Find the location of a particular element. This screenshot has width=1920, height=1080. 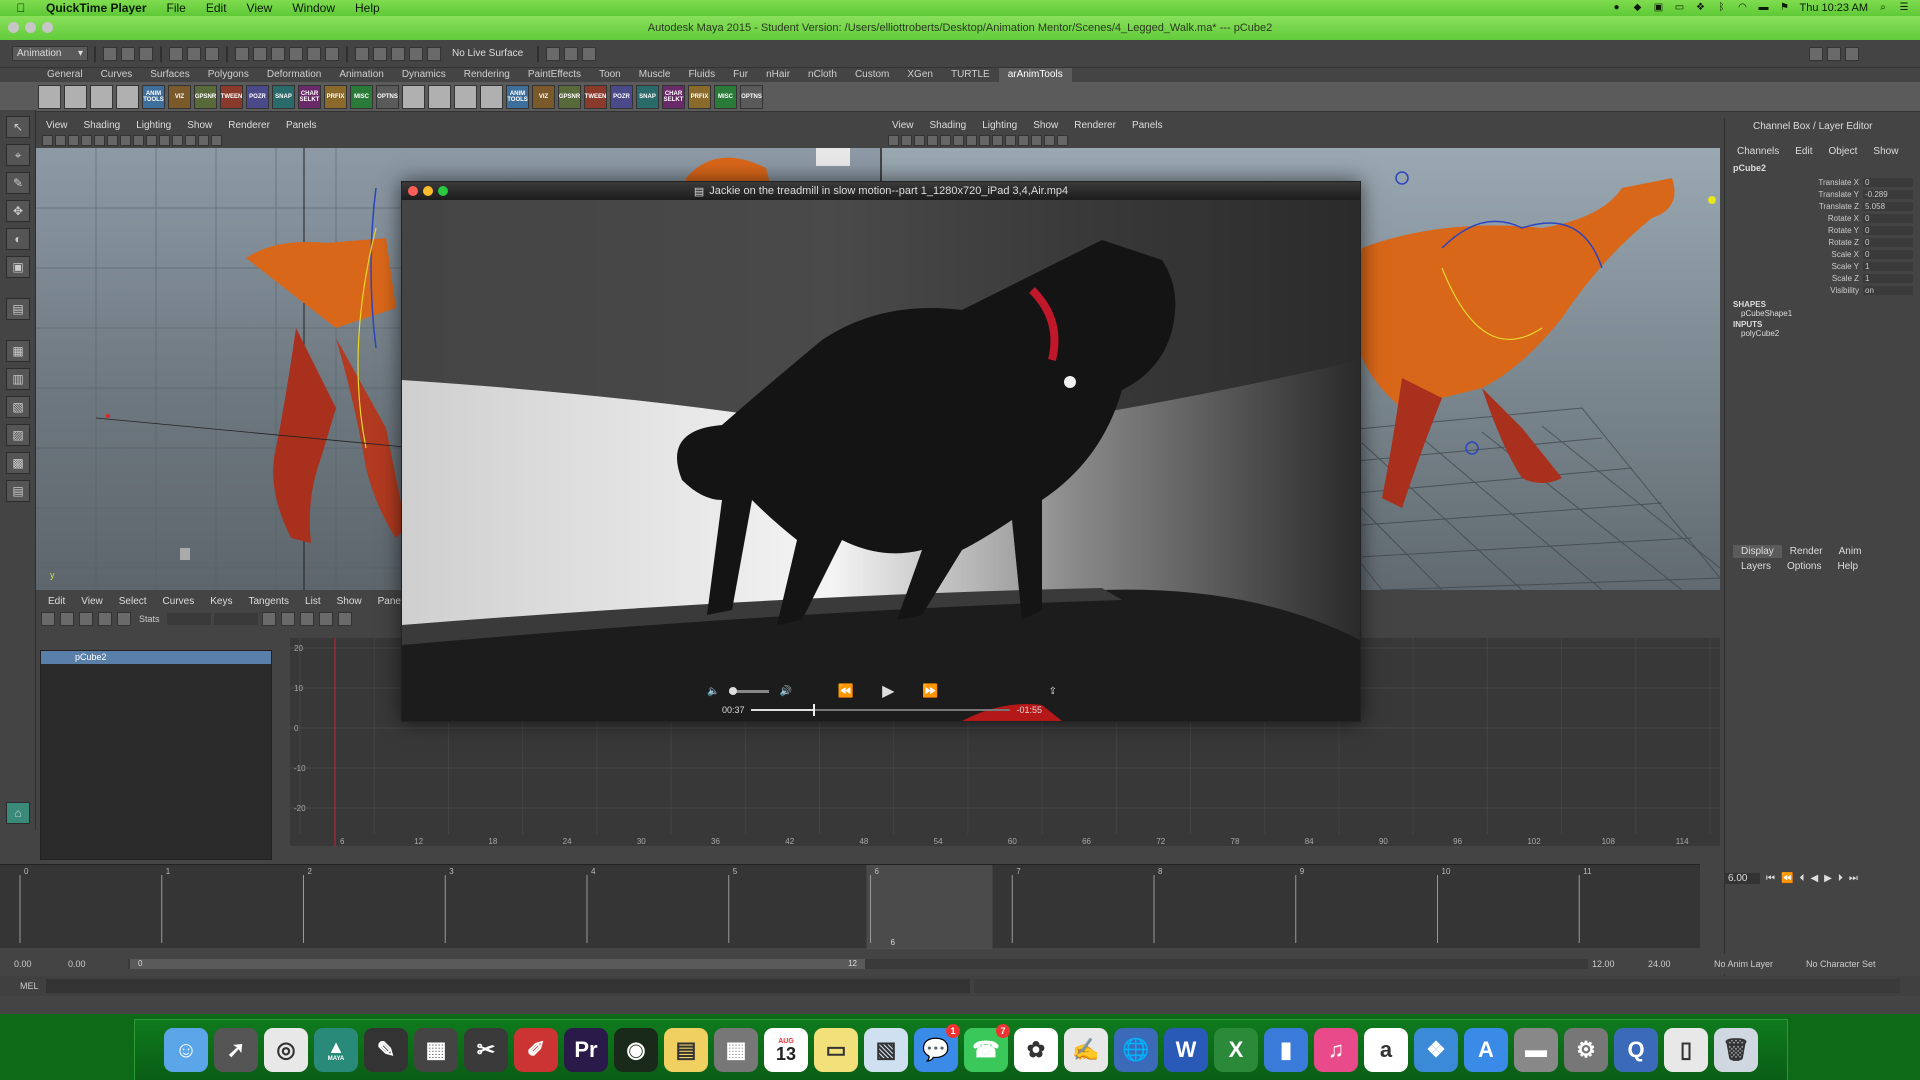

viewport-menu-view: View is located at coordinates (57, 126).